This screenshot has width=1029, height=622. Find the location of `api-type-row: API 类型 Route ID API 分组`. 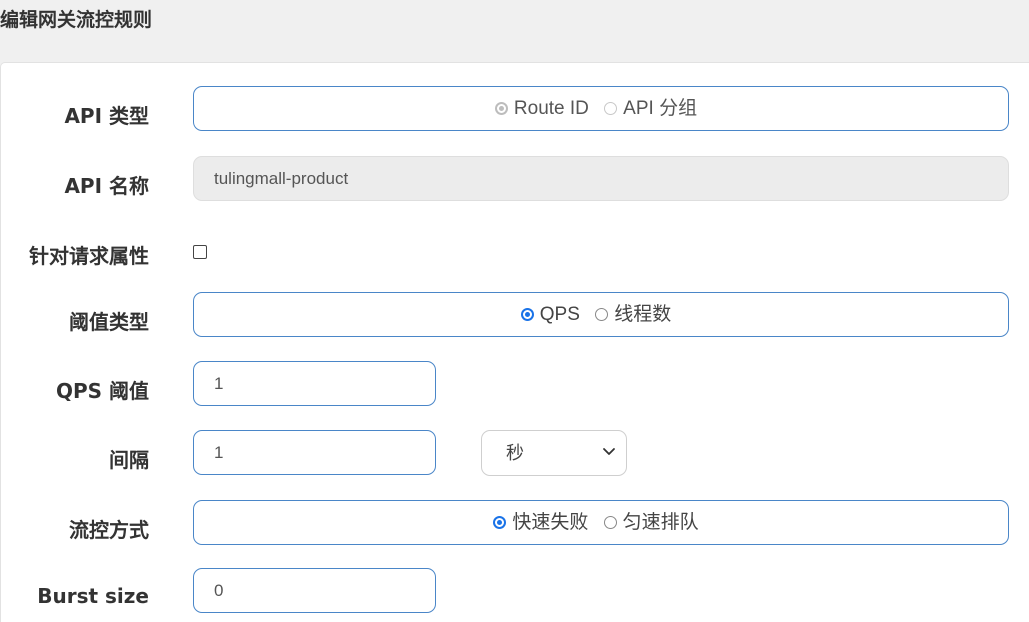

api-type-row: API 类型 Route ID API 分组 is located at coordinates (514, 109).